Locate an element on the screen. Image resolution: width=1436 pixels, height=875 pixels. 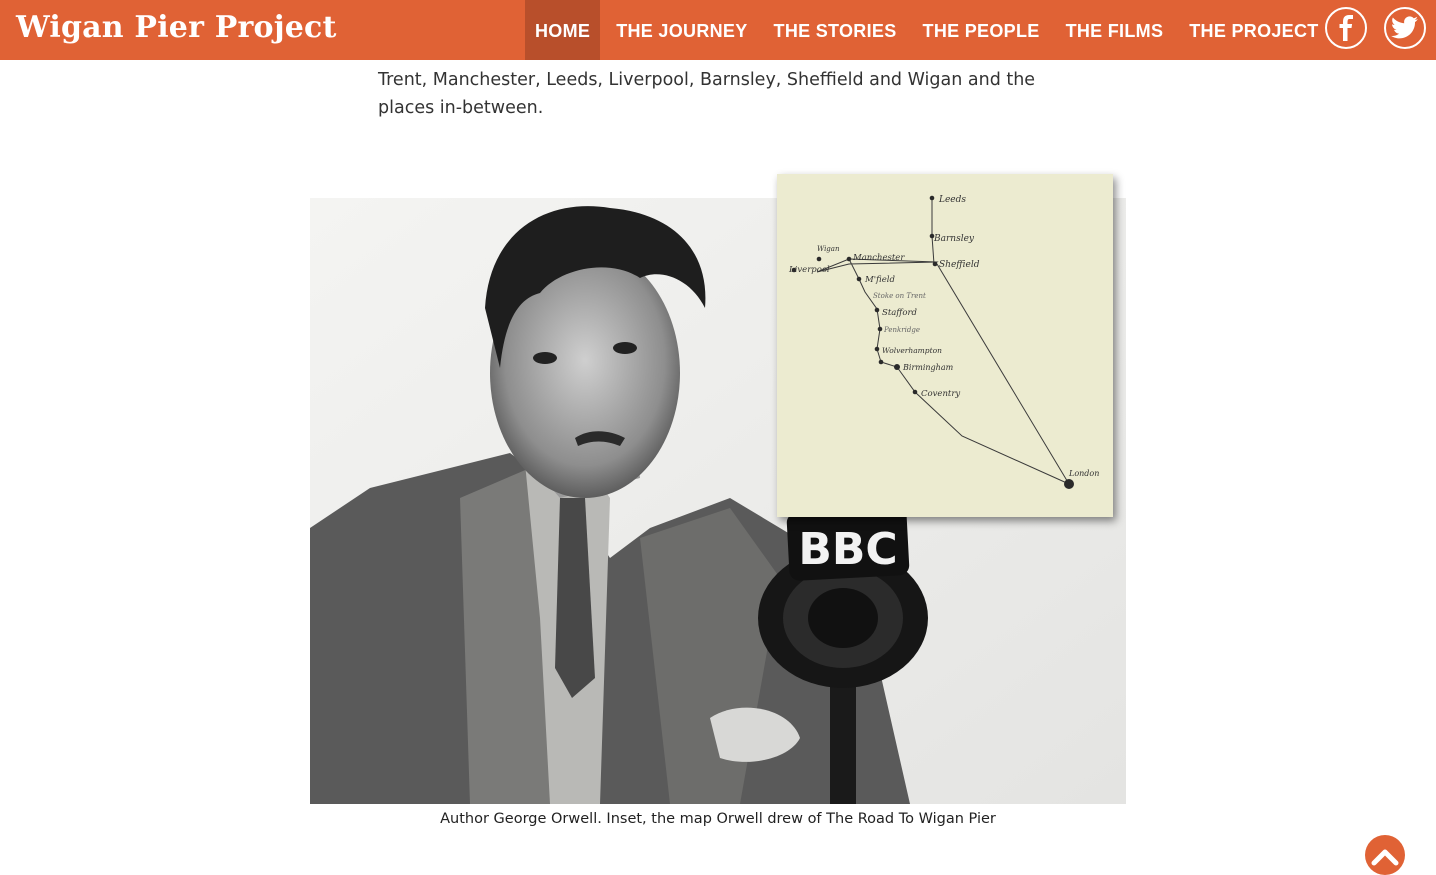
nav-the-films: THE FILMS is located at coordinates (1115, 30).